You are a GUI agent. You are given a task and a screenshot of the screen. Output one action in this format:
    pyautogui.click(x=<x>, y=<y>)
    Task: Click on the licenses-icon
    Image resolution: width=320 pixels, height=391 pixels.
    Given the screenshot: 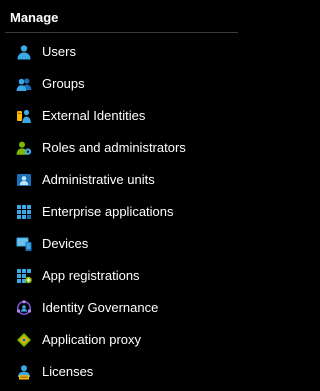 What is the action you would take?
    pyautogui.click(x=24, y=372)
    